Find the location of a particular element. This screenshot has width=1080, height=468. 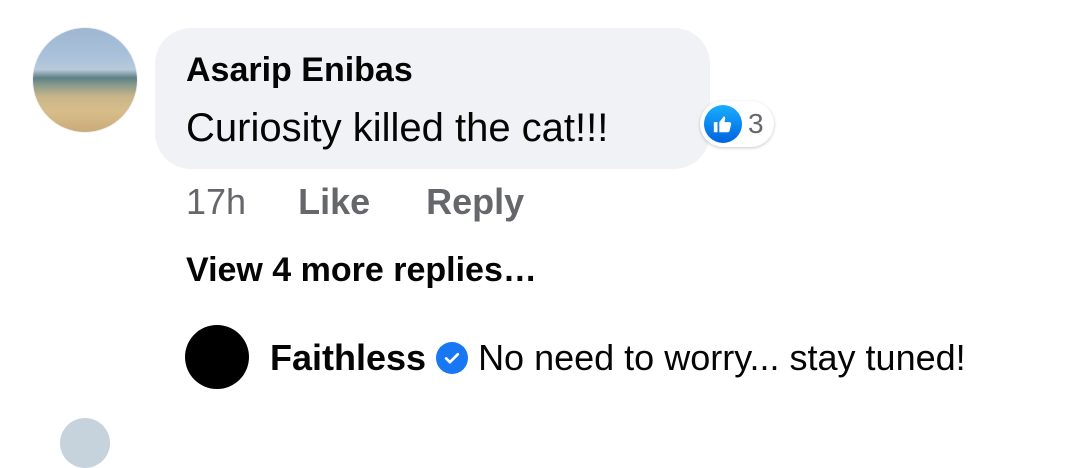

reply-author-name: Faithless is located at coordinates (348, 358).